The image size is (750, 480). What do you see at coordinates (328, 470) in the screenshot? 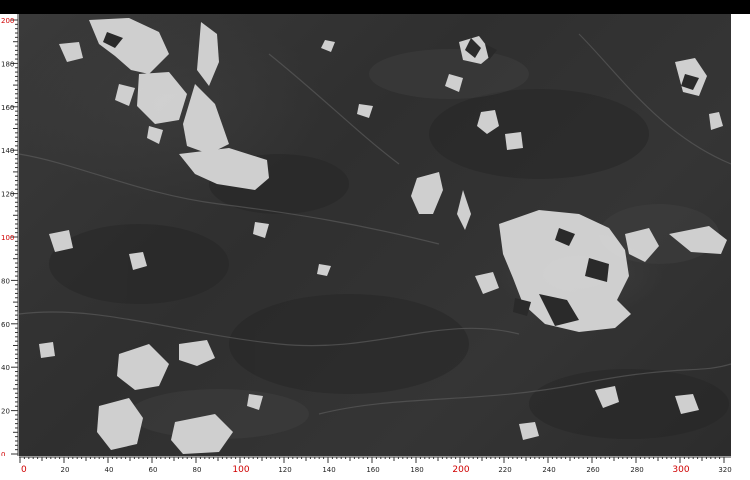
I see `bottom-ruler-label: 140` at bounding box center [328, 470].